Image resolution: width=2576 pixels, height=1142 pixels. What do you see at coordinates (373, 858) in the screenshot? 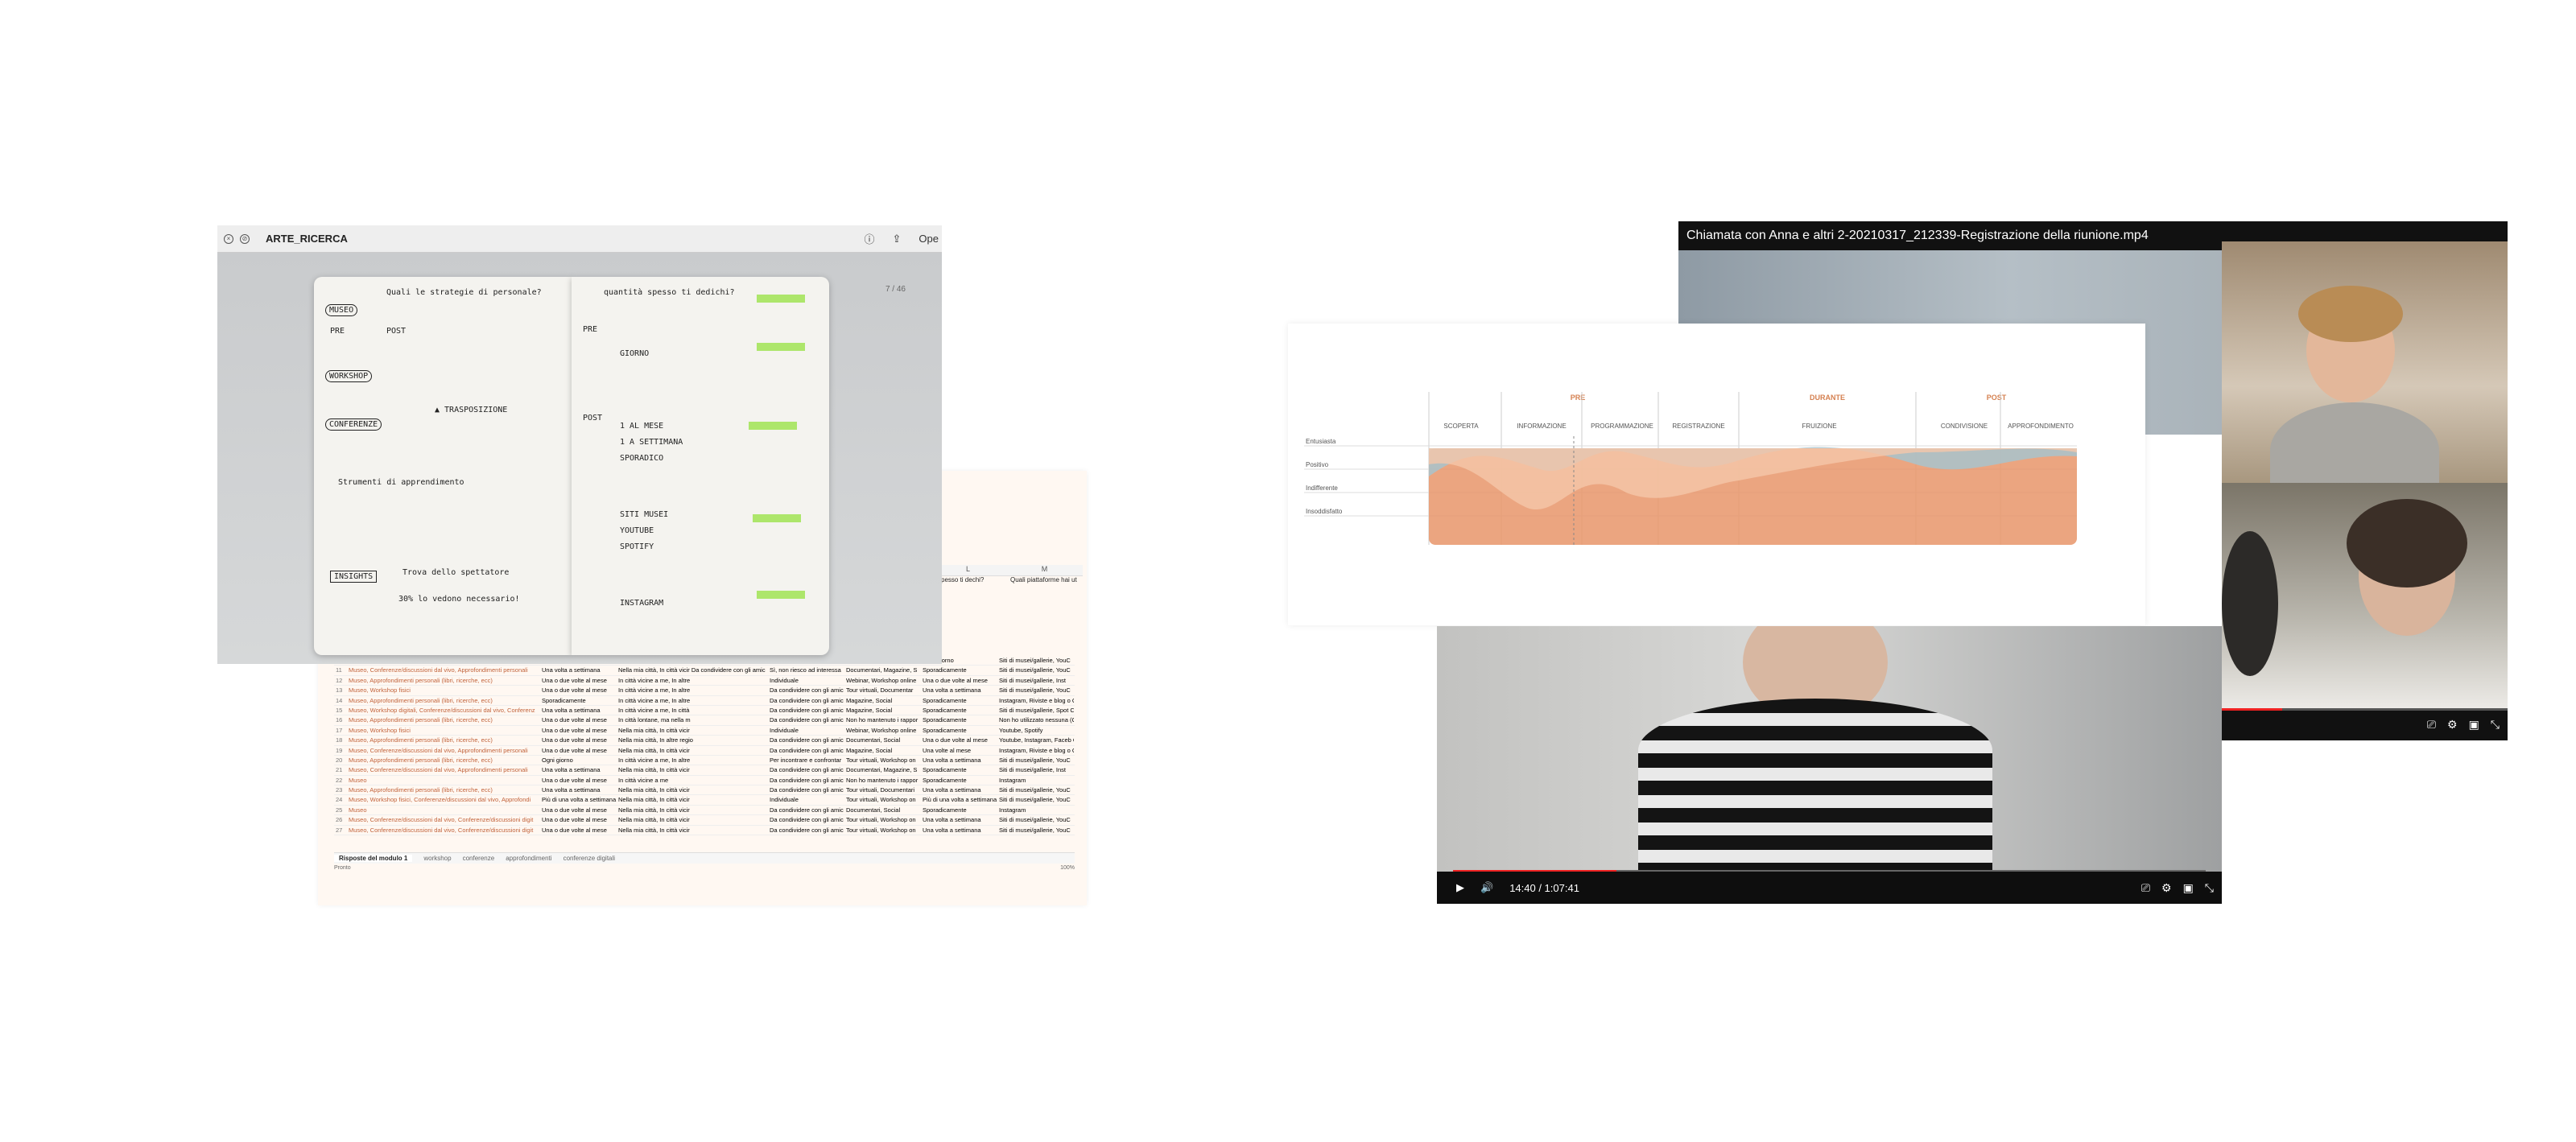
I see `sheet-tab: Risposte del modulo 1` at bounding box center [373, 858].